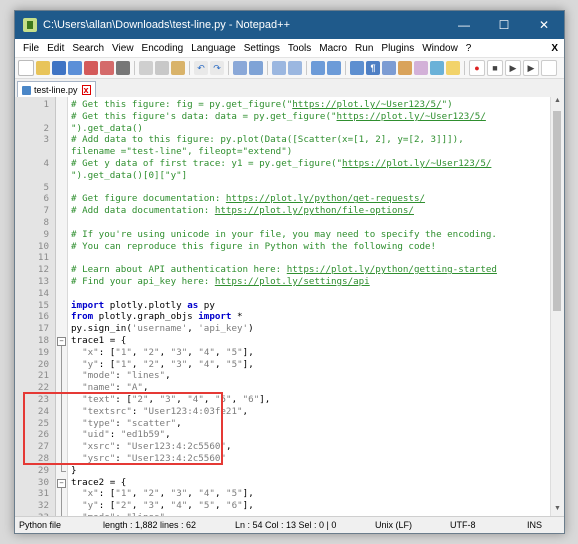  What do you see at coordinates (178, 68) in the screenshot?
I see `paste-icon` at bounding box center [178, 68].